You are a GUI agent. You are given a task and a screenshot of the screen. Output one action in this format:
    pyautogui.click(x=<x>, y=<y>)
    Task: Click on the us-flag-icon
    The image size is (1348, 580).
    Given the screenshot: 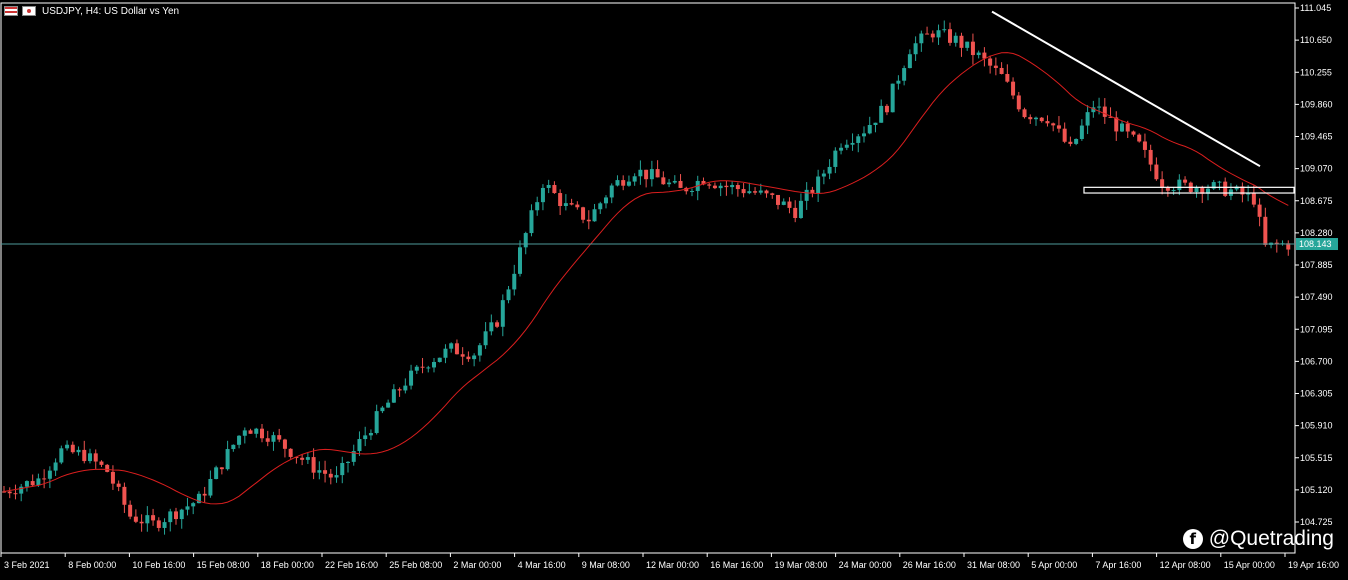 What is the action you would take?
    pyautogui.click(x=11, y=11)
    